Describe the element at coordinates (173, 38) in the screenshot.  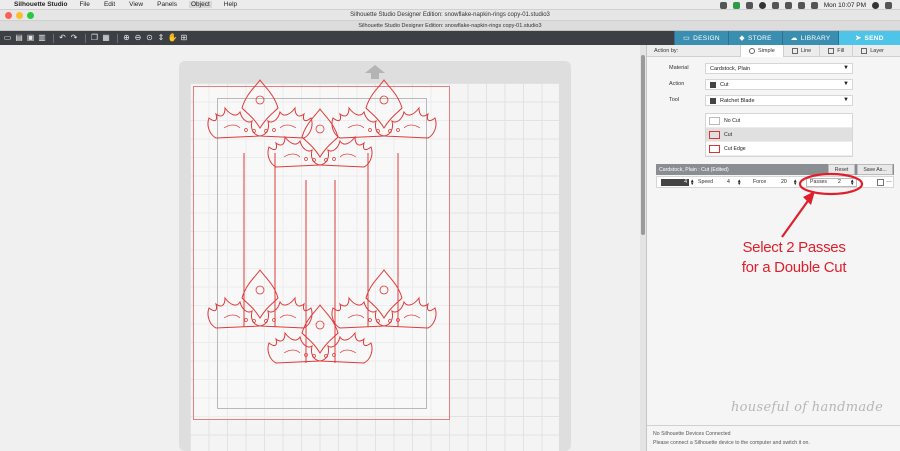
I see `pan-hand-icon: ✋` at that location.